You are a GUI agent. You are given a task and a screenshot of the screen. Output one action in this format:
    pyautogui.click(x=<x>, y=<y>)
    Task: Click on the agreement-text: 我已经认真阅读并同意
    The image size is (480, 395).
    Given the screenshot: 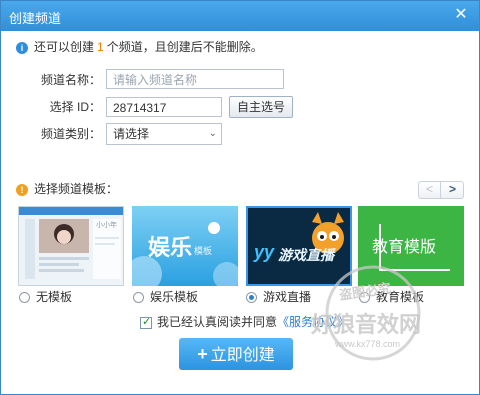 What is the action you would take?
    pyautogui.click(x=217, y=322)
    